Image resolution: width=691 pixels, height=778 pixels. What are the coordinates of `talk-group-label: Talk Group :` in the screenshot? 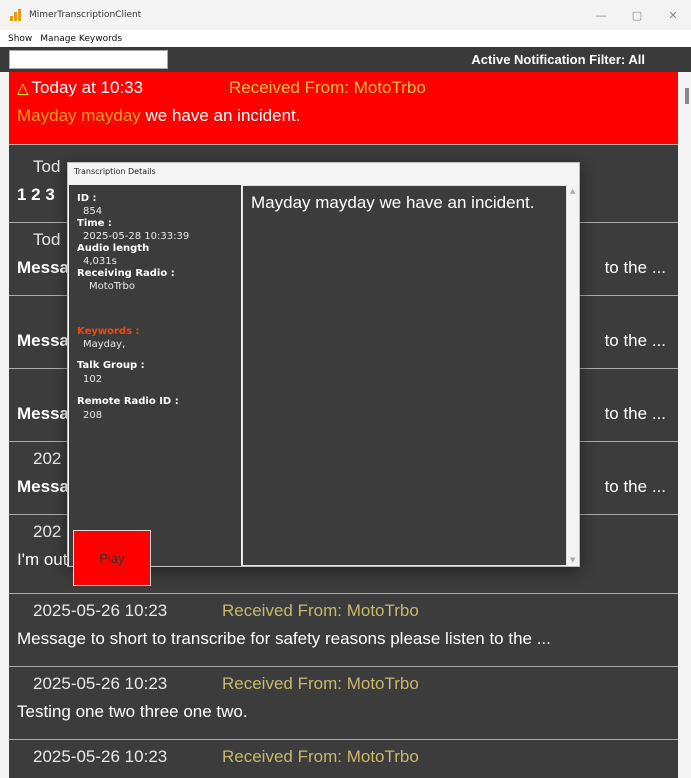 It's located at (111, 365).